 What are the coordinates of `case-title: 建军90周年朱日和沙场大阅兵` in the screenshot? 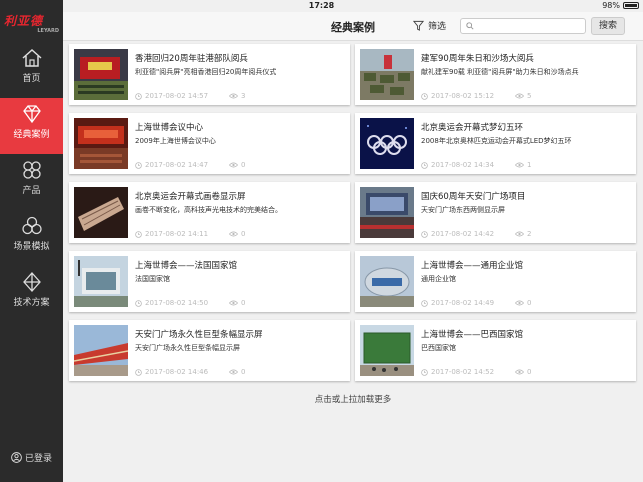 It's located at (477, 59).